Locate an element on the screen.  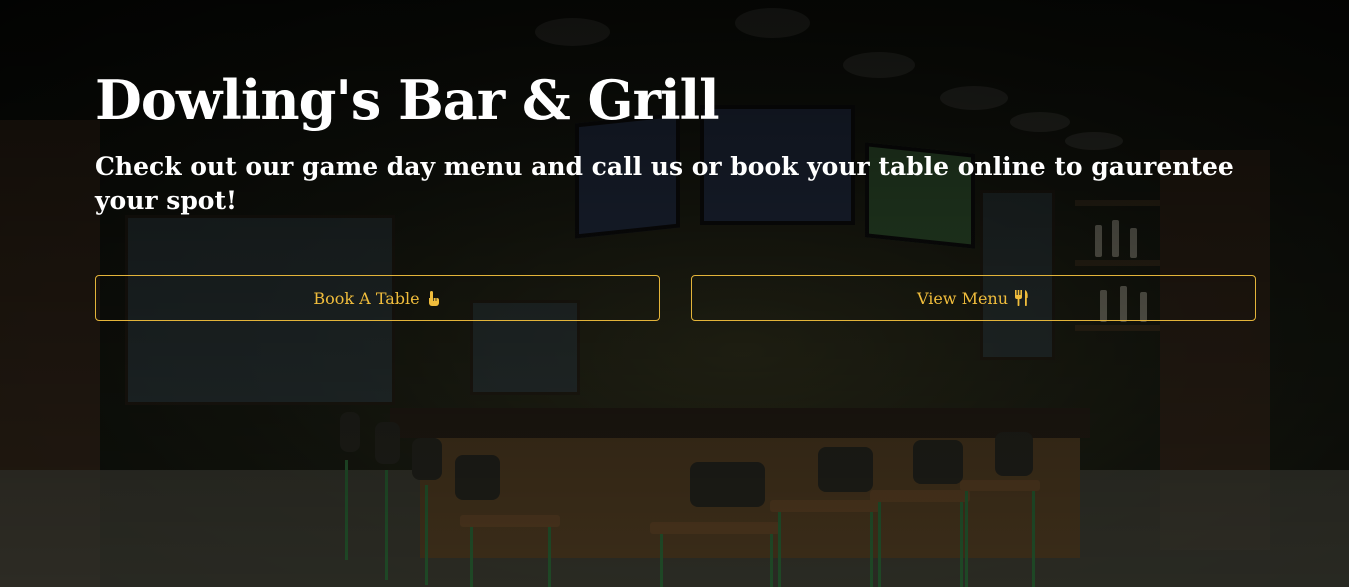
fork-knife-icon is located at coordinates (1021, 298).